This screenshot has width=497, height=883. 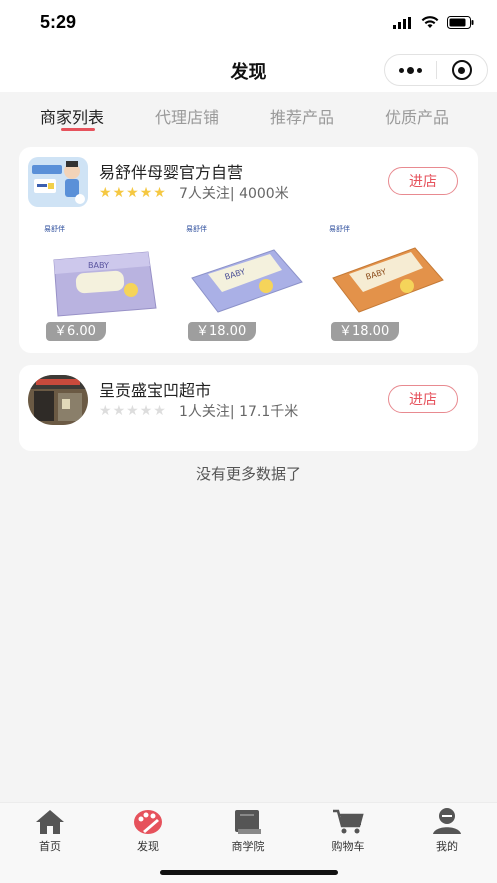 I want to click on tabbar-label: 购物车, so click(x=348, y=846).